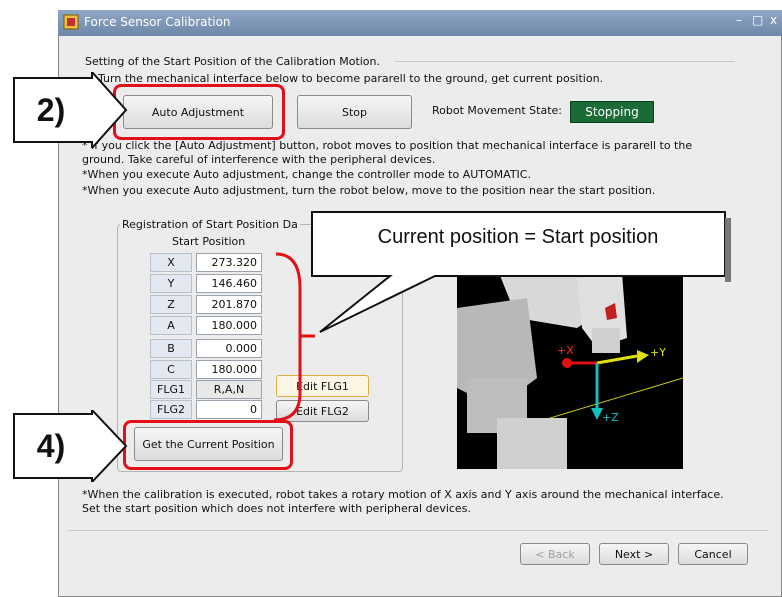 The image size is (782, 597). Describe the element at coordinates (171, 283) in the screenshot. I see `row-label-y: Y` at that location.